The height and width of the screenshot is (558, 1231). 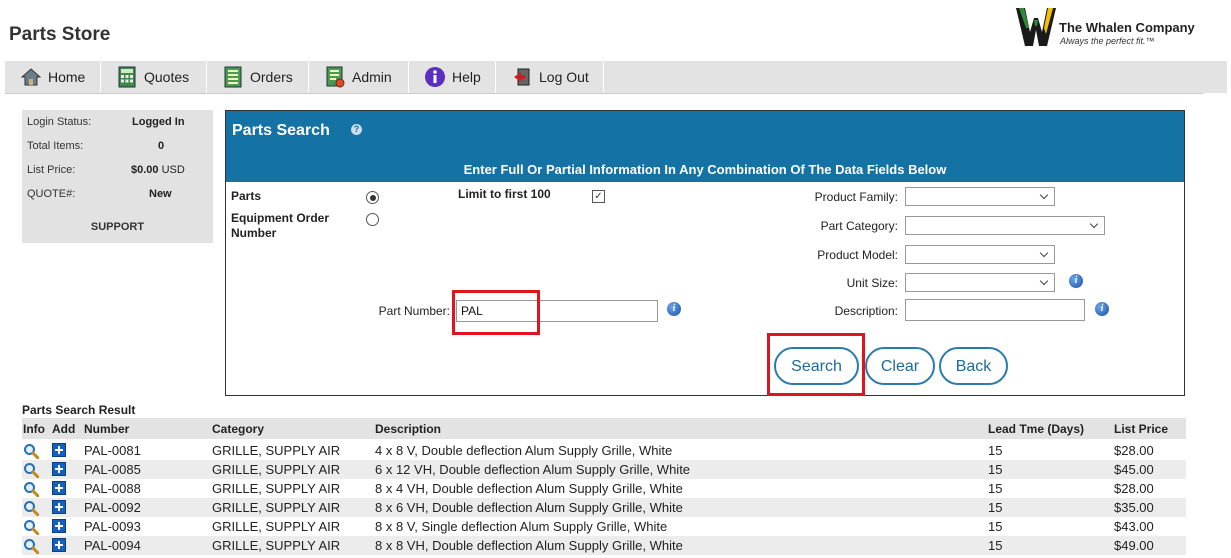 I want to click on col-list-price: List Price, so click(x=1141, y=429).